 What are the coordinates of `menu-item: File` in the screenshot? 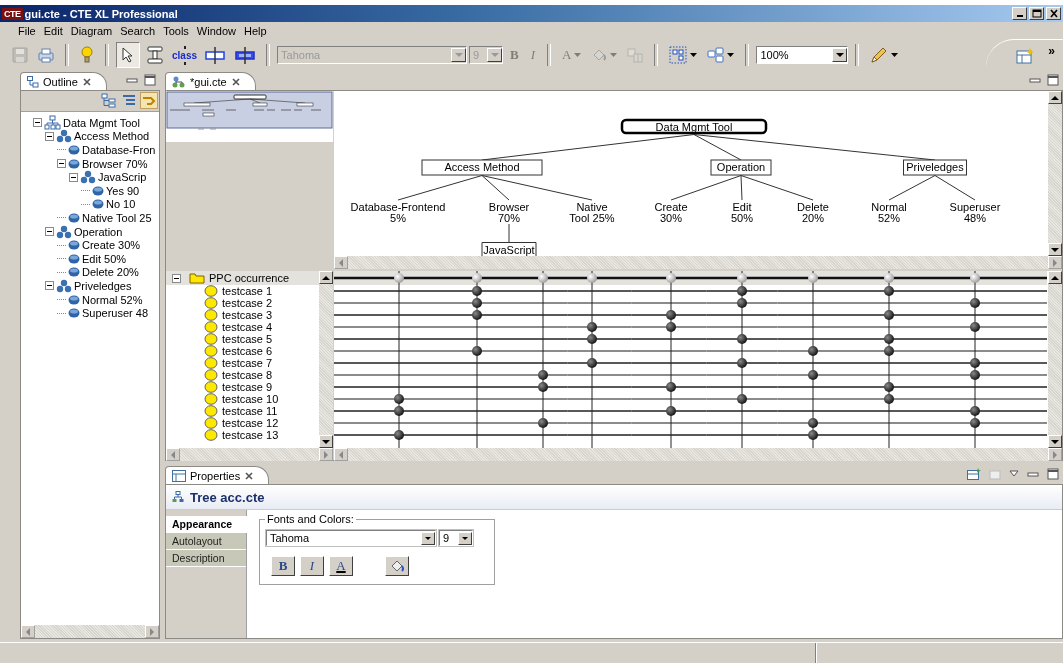 It's located at (27, 30).